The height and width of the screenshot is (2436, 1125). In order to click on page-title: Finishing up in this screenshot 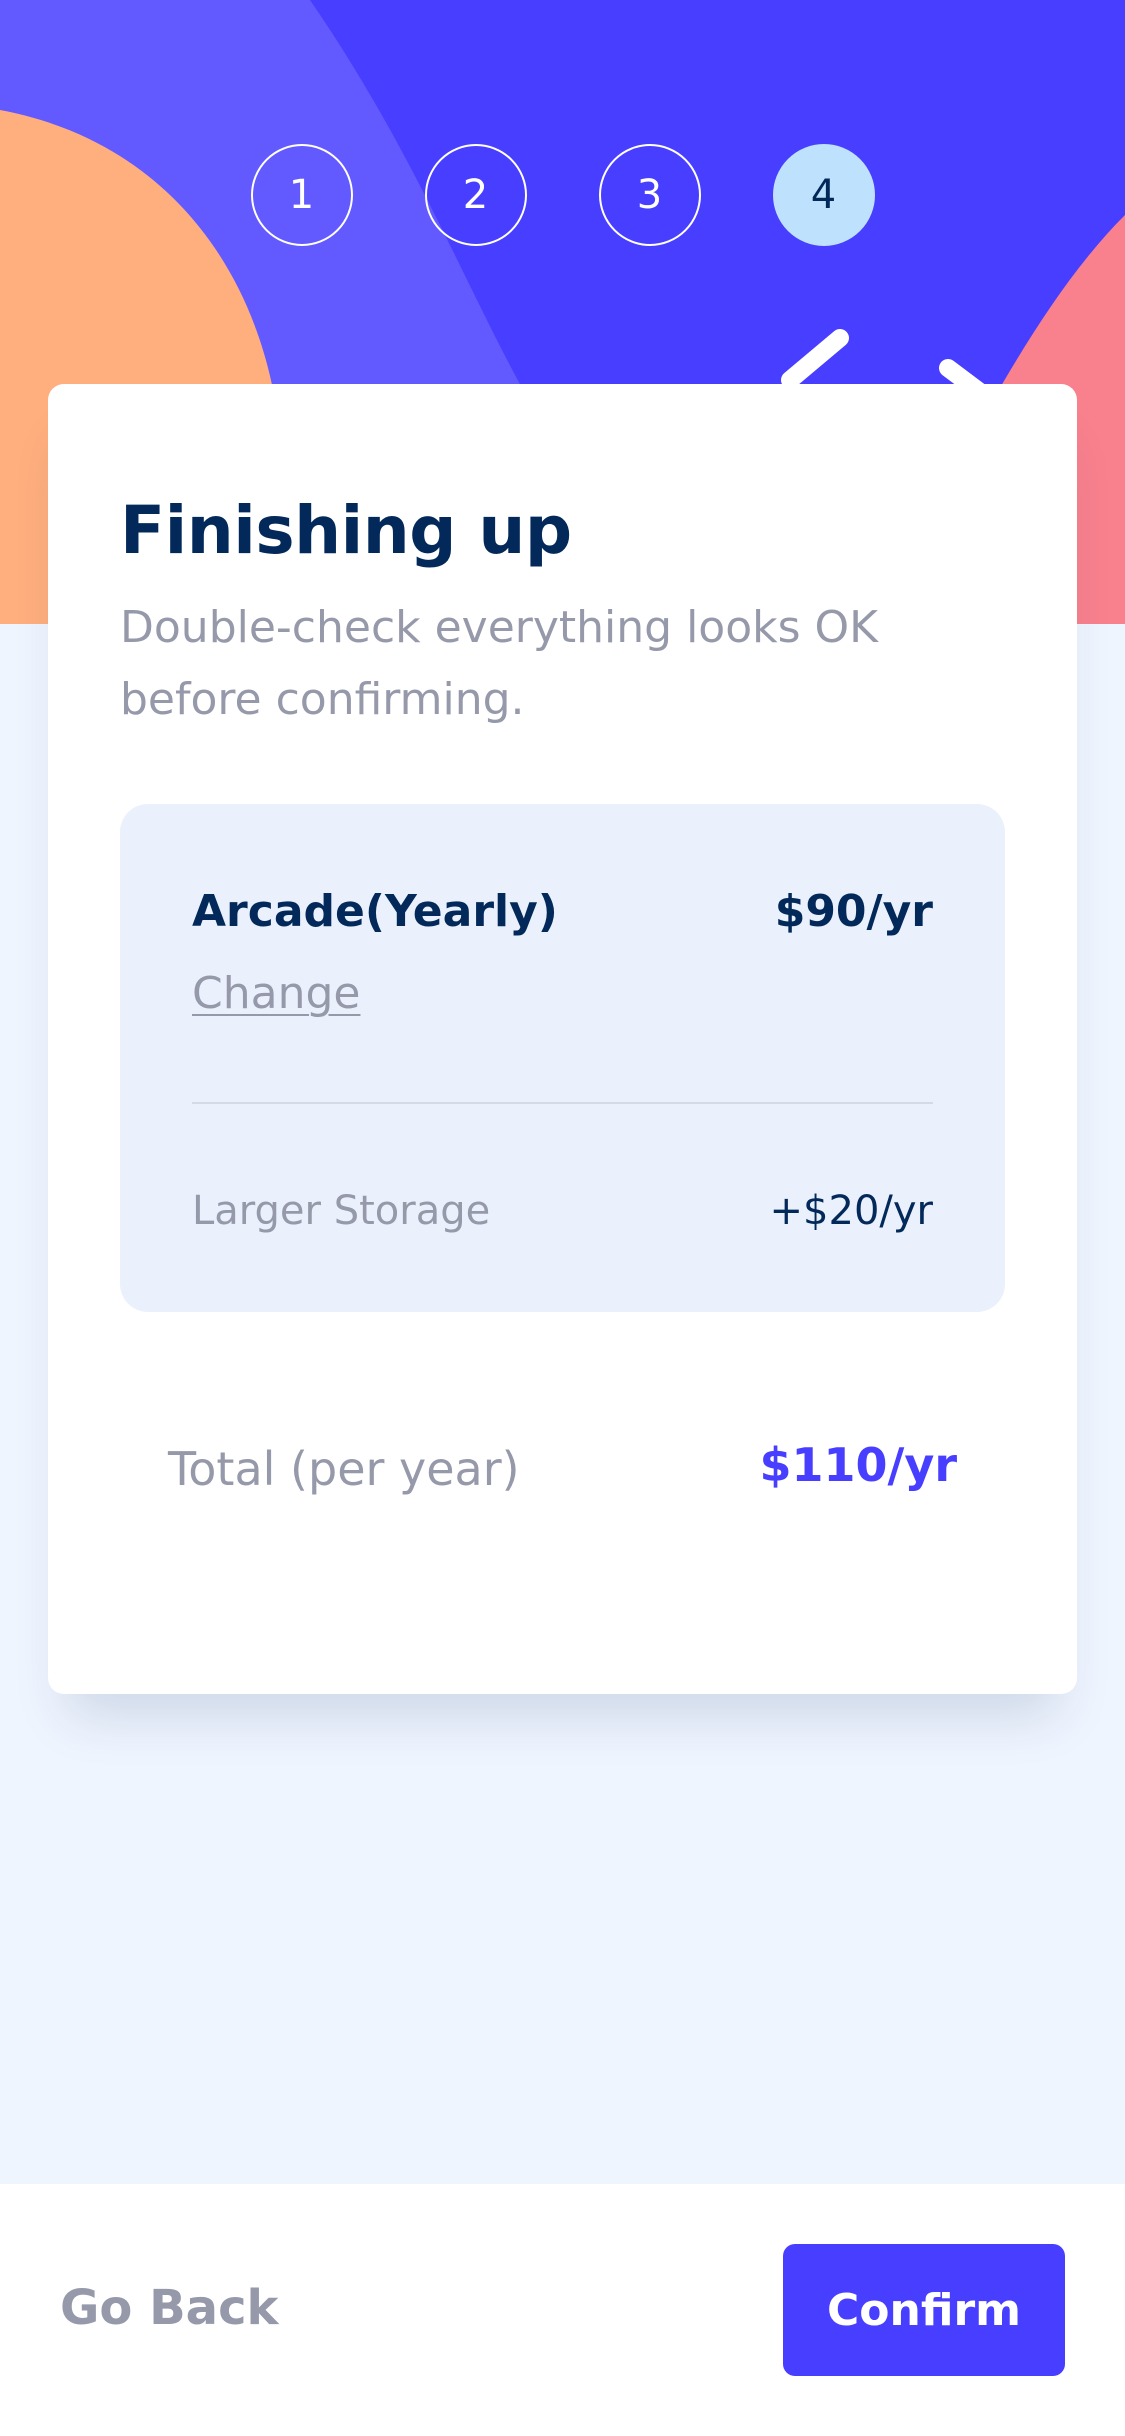, I will do `click(346, 530)`.